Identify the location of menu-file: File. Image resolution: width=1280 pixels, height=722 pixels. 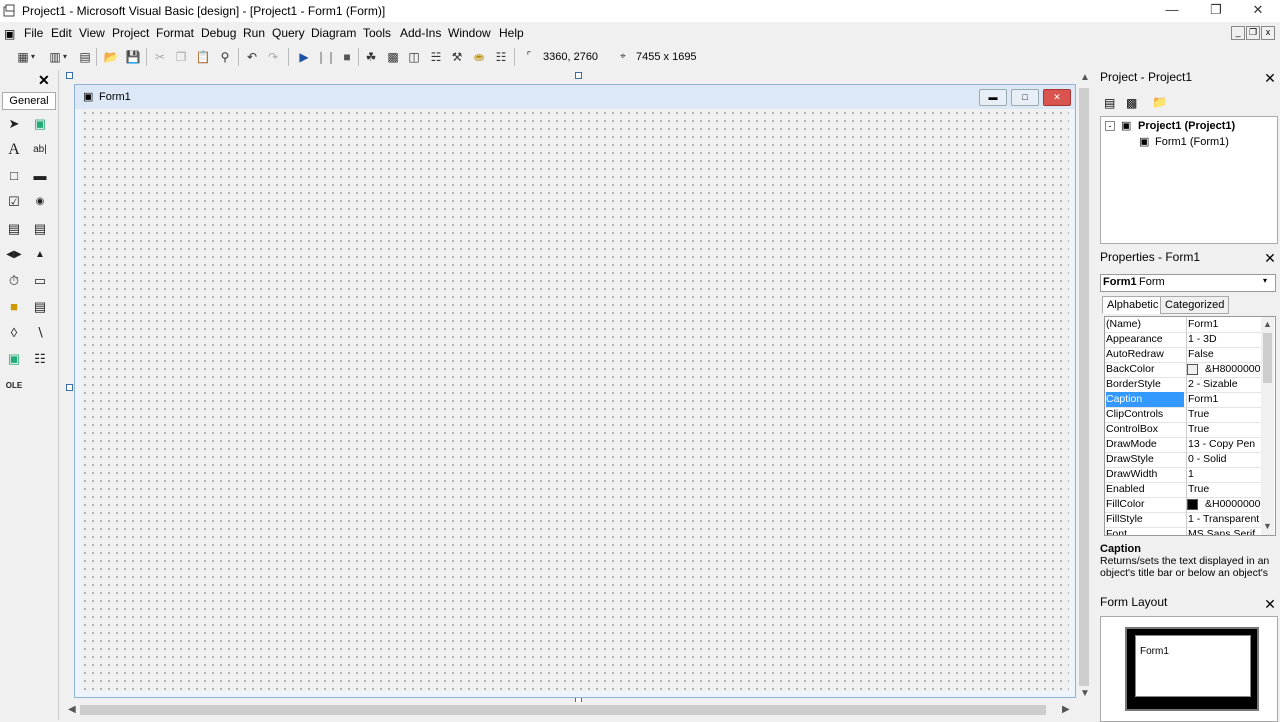
(33, 33).